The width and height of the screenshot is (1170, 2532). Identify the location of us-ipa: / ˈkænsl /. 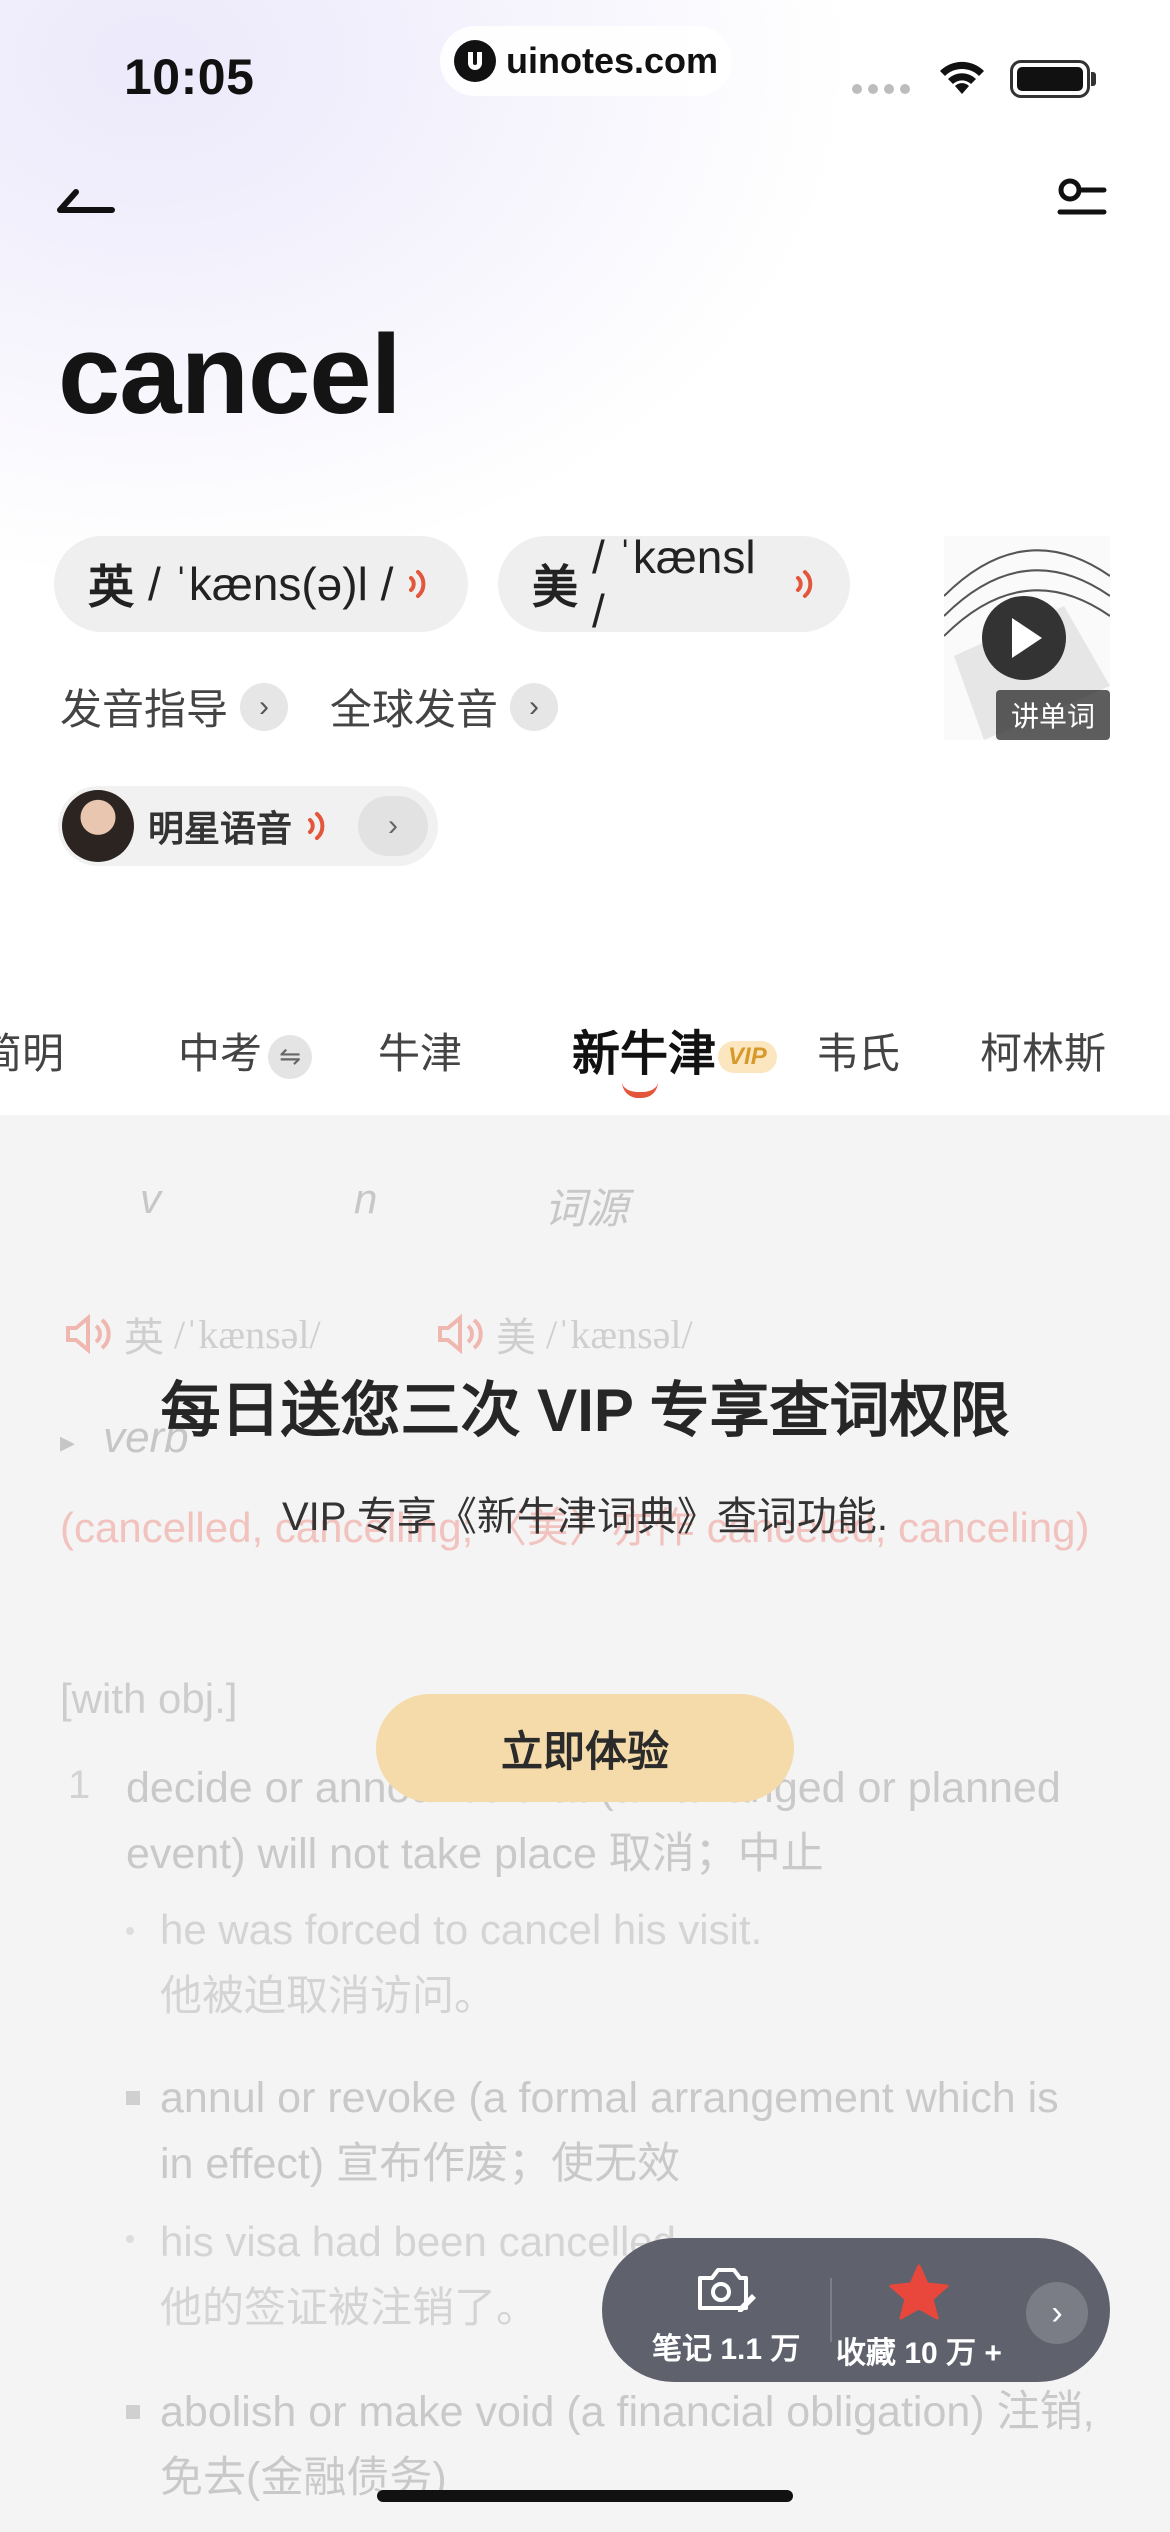
(674, 584).